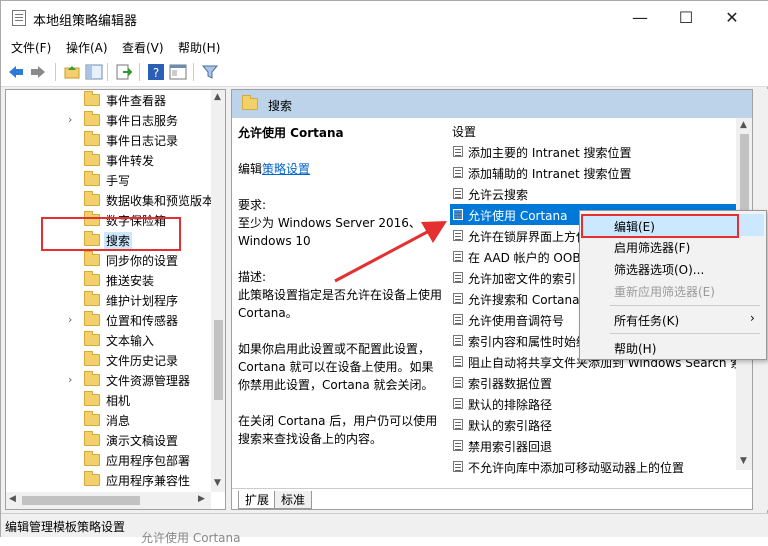 Image resolution: width=768 pixels, height=546 pixels. I want to click on list-item: 添加主要的 Intranet 搜索位置, so click(593, 151).